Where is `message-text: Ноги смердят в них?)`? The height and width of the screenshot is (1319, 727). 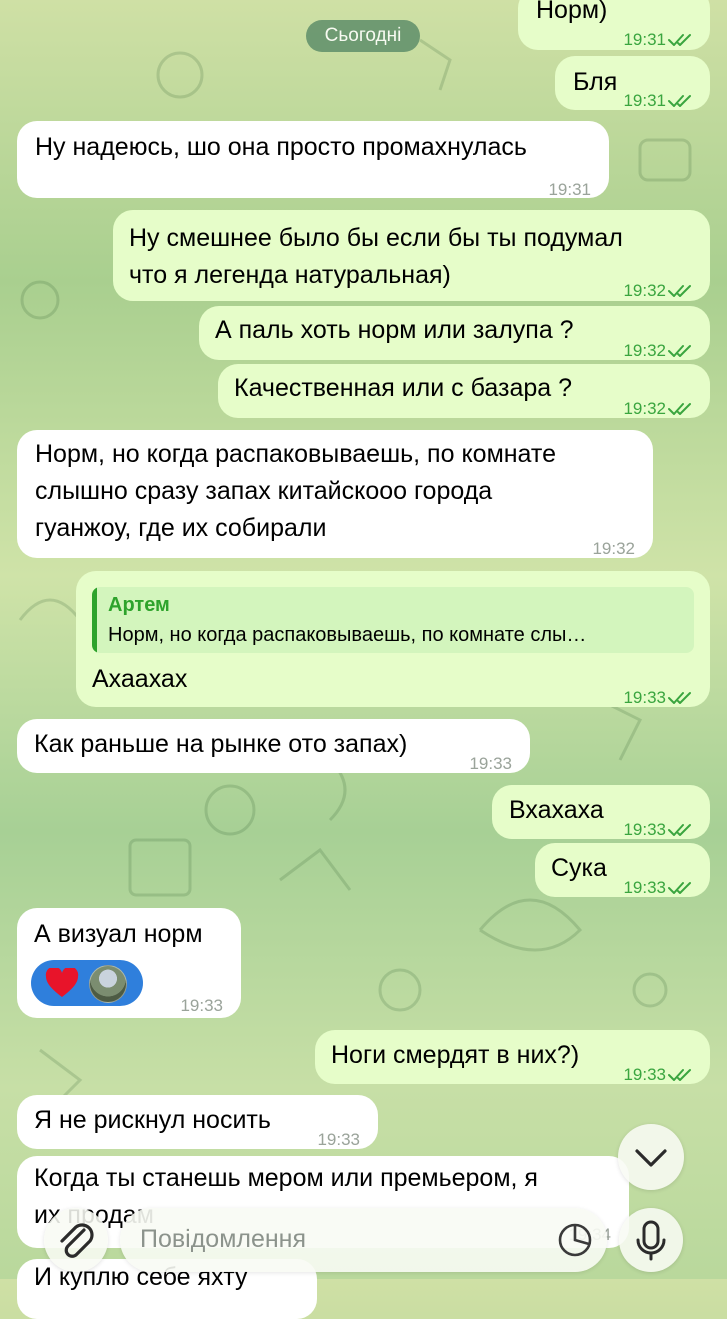 message-text: Ноги смердят в них?) is located at coordinates (455, 1055).